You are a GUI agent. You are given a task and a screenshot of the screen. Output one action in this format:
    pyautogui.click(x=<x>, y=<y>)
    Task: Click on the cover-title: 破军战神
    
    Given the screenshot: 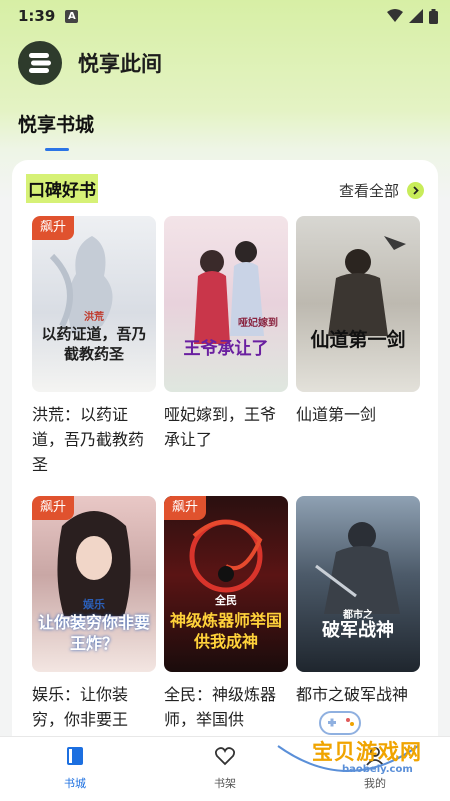 What is the action you would take?
    pyautogui.click(x=358, y=630)
    